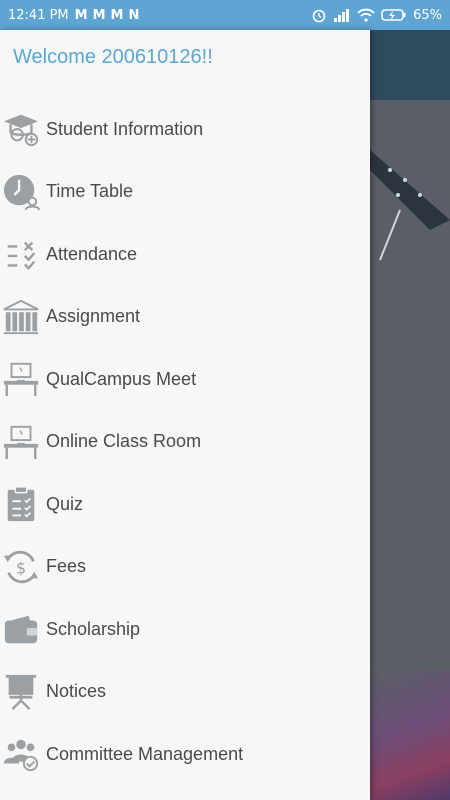 The width and height of the screenshot is (450, 800). I want to click on menu-item-notices: Notices, so click(185, 692).